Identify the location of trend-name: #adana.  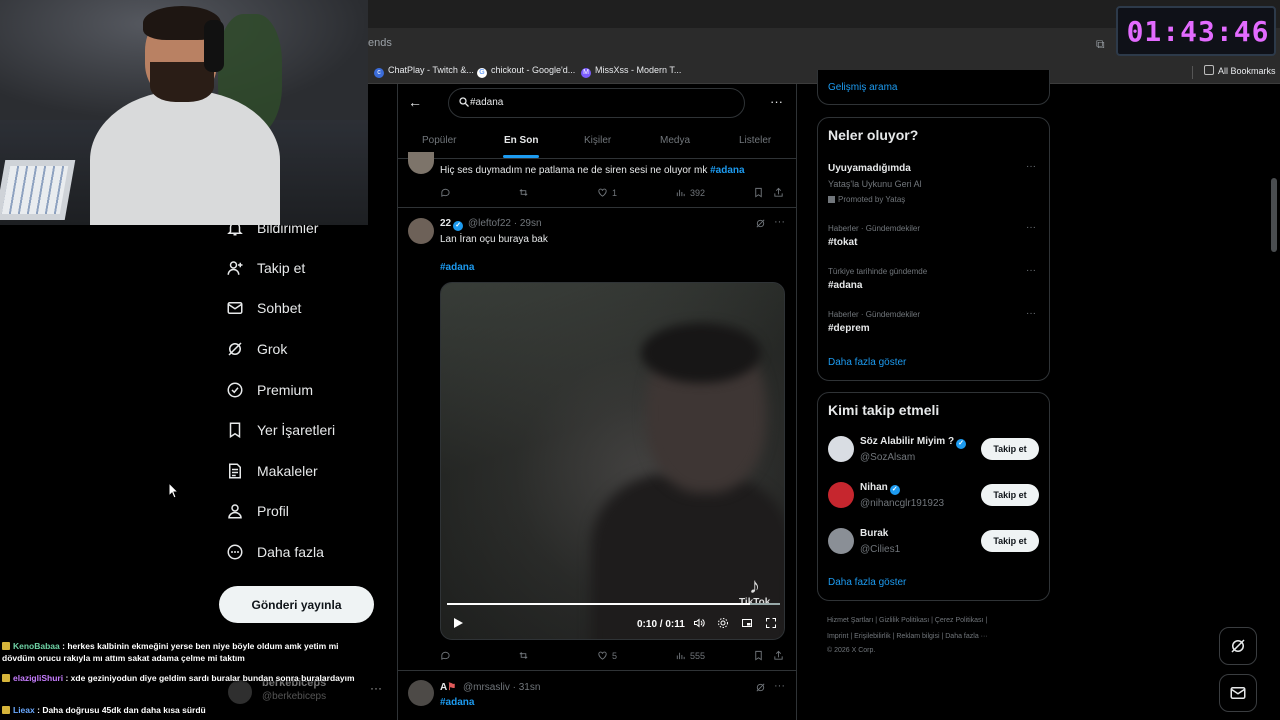
(845, 285).